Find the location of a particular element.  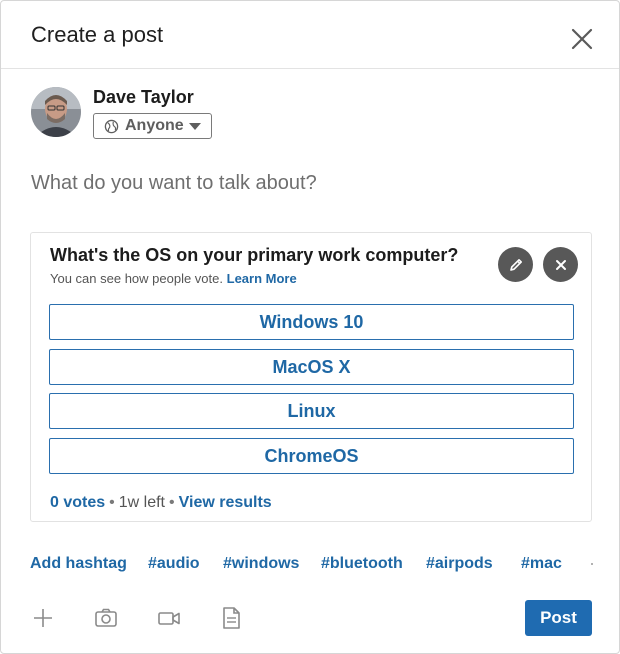

remove-poll-button is located at coordinates (560, 264).